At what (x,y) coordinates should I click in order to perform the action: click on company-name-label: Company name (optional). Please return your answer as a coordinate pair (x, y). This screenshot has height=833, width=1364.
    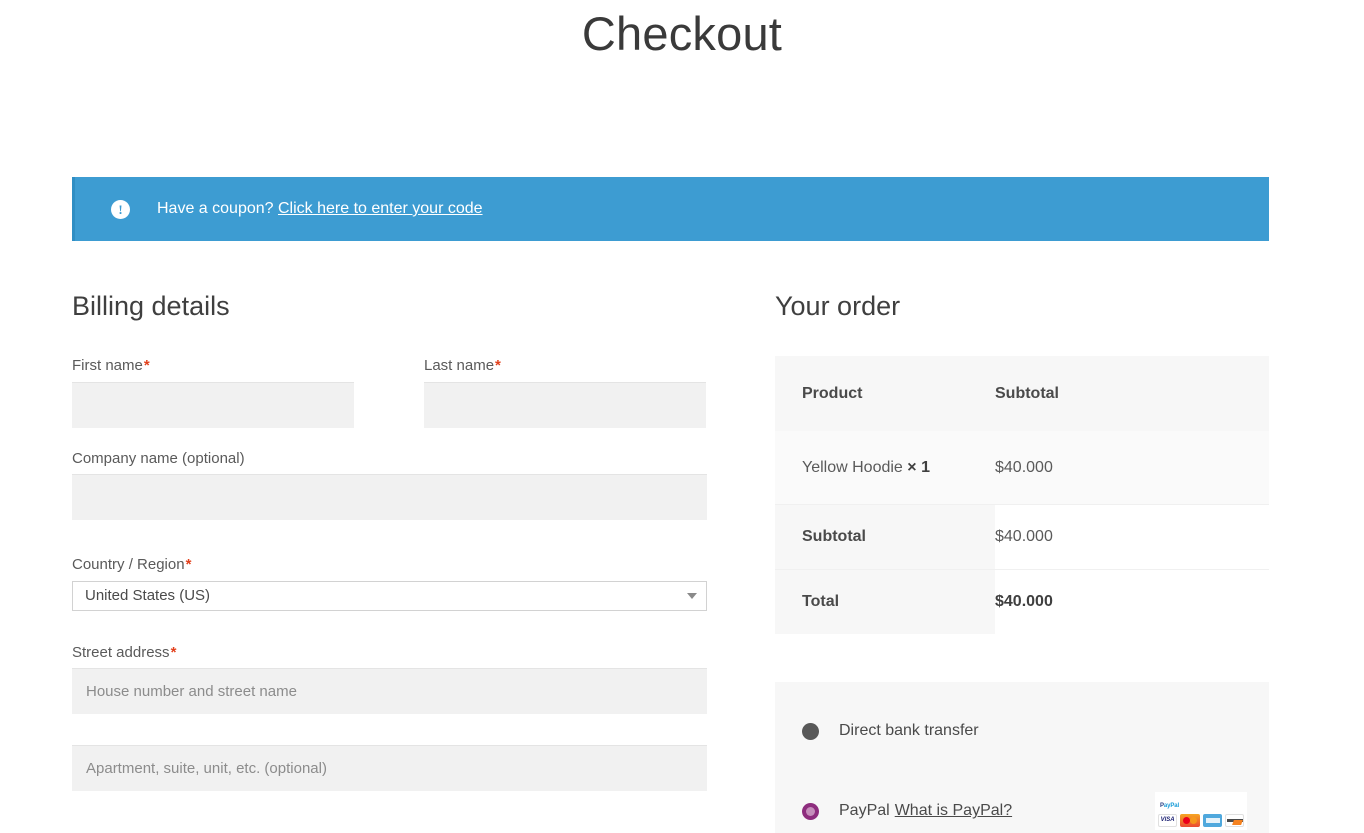
    Looking at the image, I should click on (158, 458).